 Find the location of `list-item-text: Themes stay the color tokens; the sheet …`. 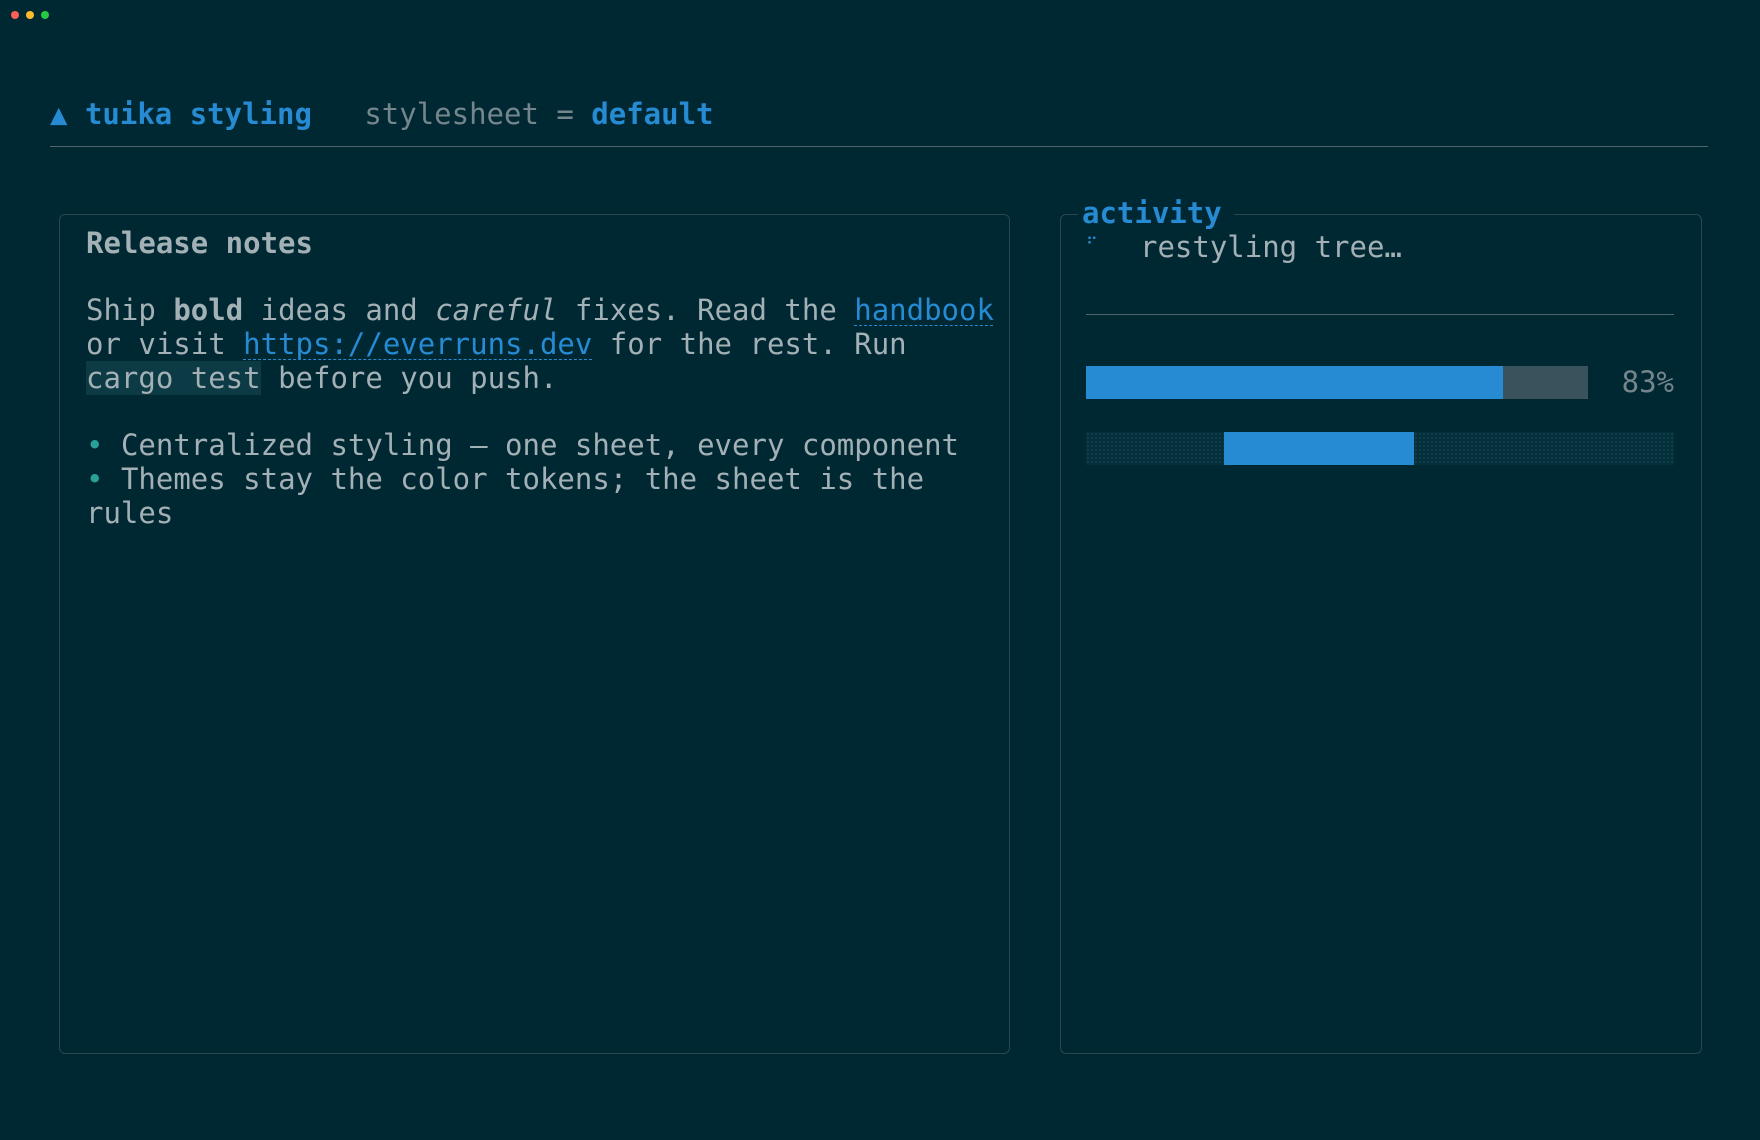

list-item-text: Themes stay the color tokens; the sheet … is located at coordinates (522, 479).